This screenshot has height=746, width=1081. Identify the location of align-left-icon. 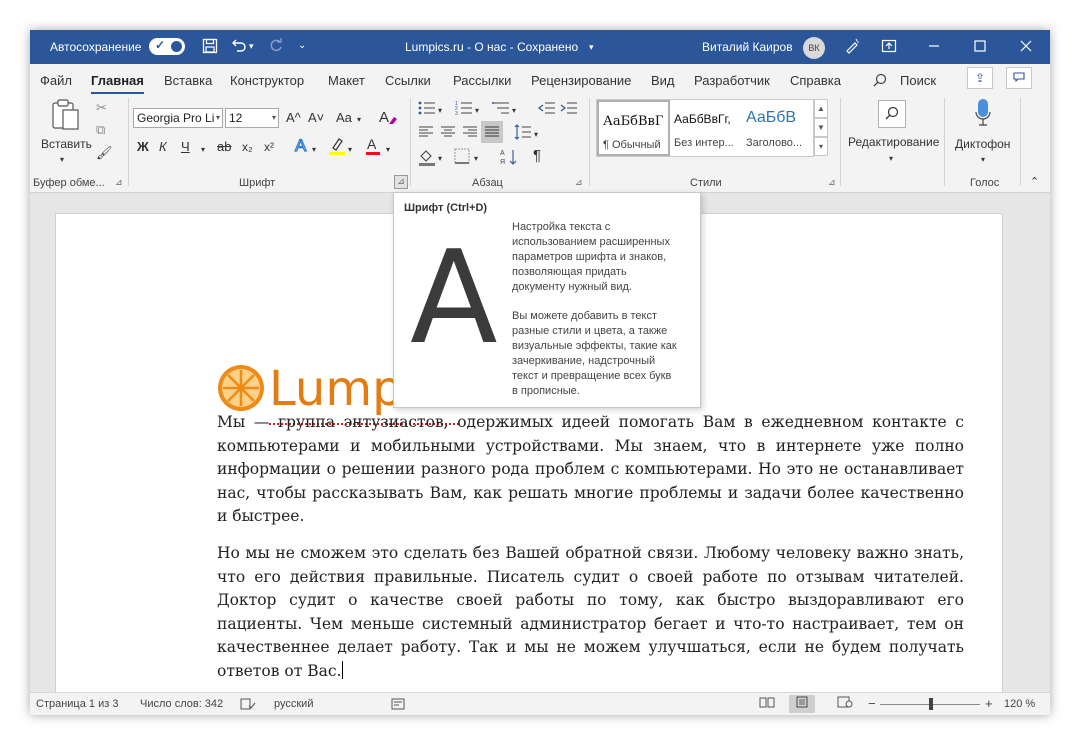
(426, 134).